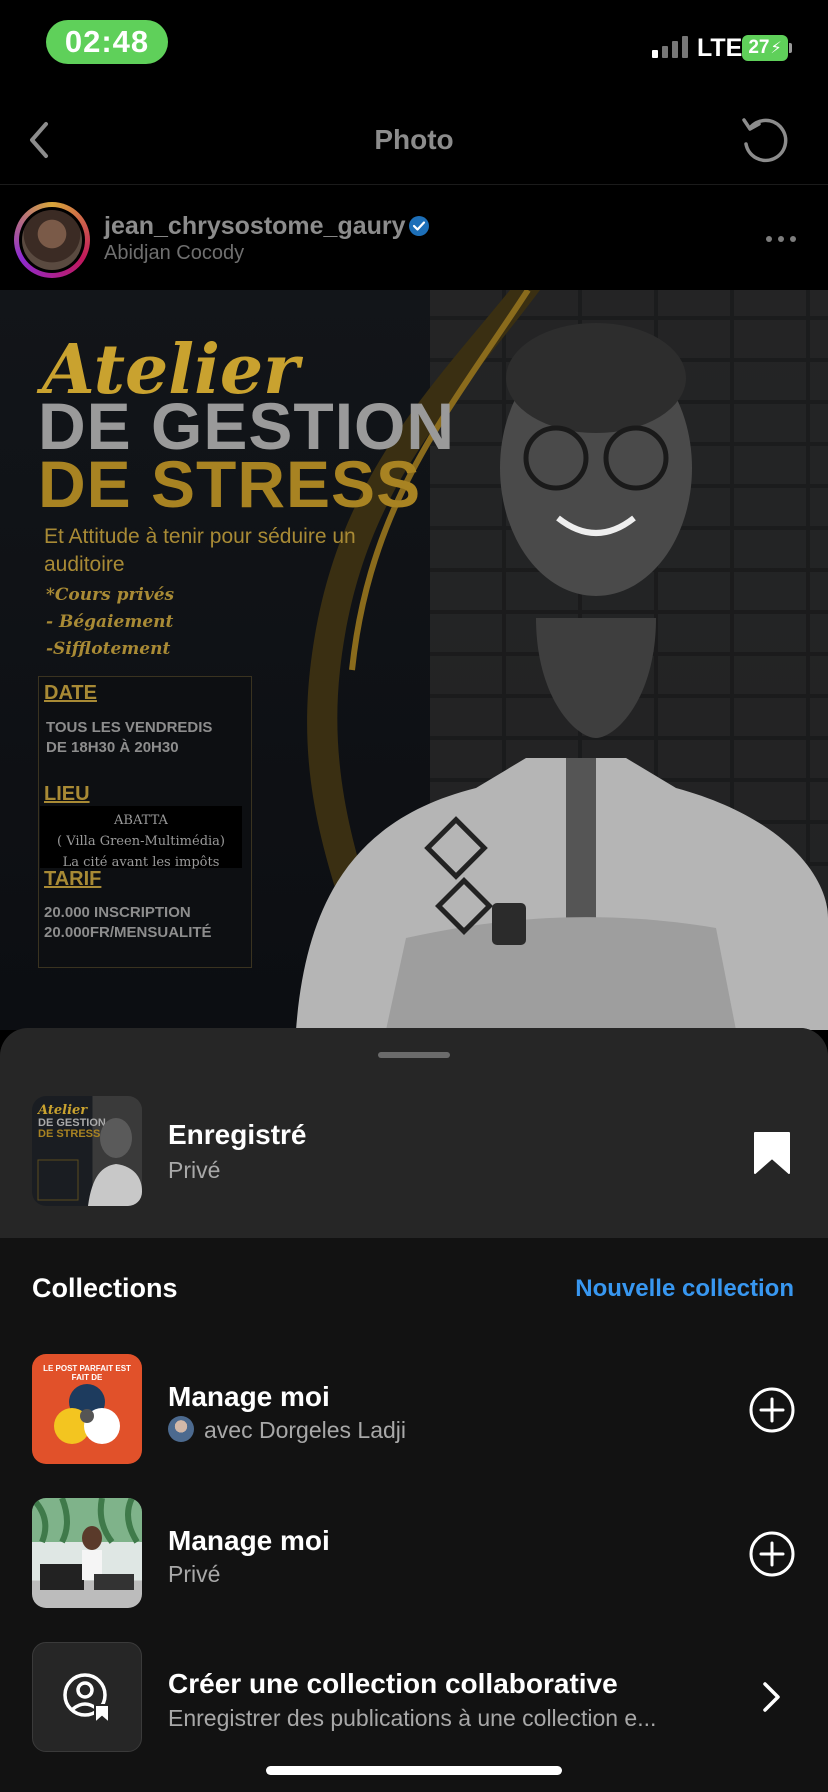  Describe the element at coordinates (642, 1289) in the screenshot. I see `new-collection-link: Nouvelle collection` at that location.